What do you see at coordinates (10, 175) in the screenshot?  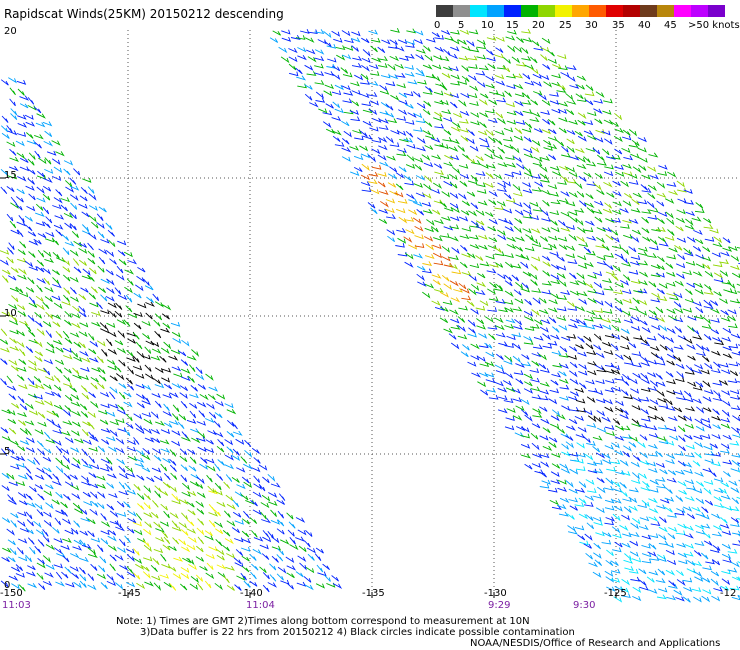 I see `lat-label: 15` at bounding box center [10, 175].